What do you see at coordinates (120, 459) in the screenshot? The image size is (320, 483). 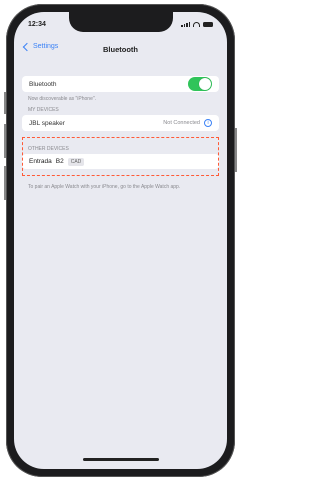 I see `home-indicator` at bounding box center [120, 459].